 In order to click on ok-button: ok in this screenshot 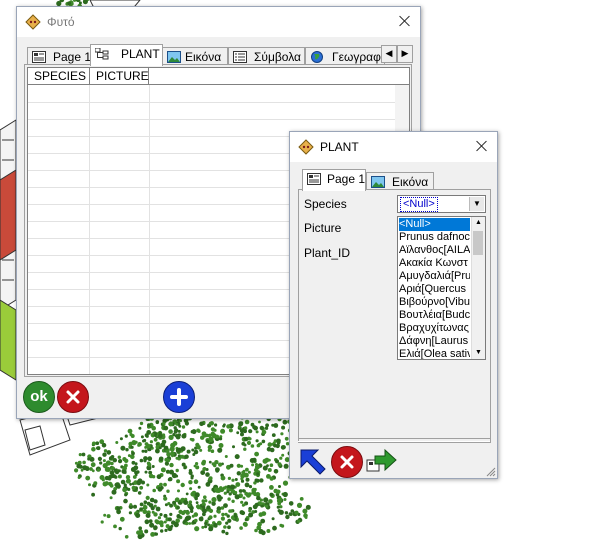, I will do `click(39, 397)`.